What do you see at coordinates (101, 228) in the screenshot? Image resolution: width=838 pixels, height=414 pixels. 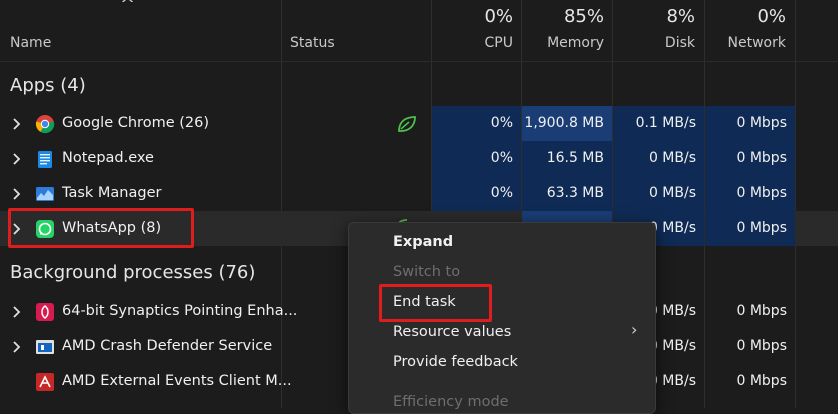 I see `whatsapp-highlight-box` at bounding box center [101, 228].